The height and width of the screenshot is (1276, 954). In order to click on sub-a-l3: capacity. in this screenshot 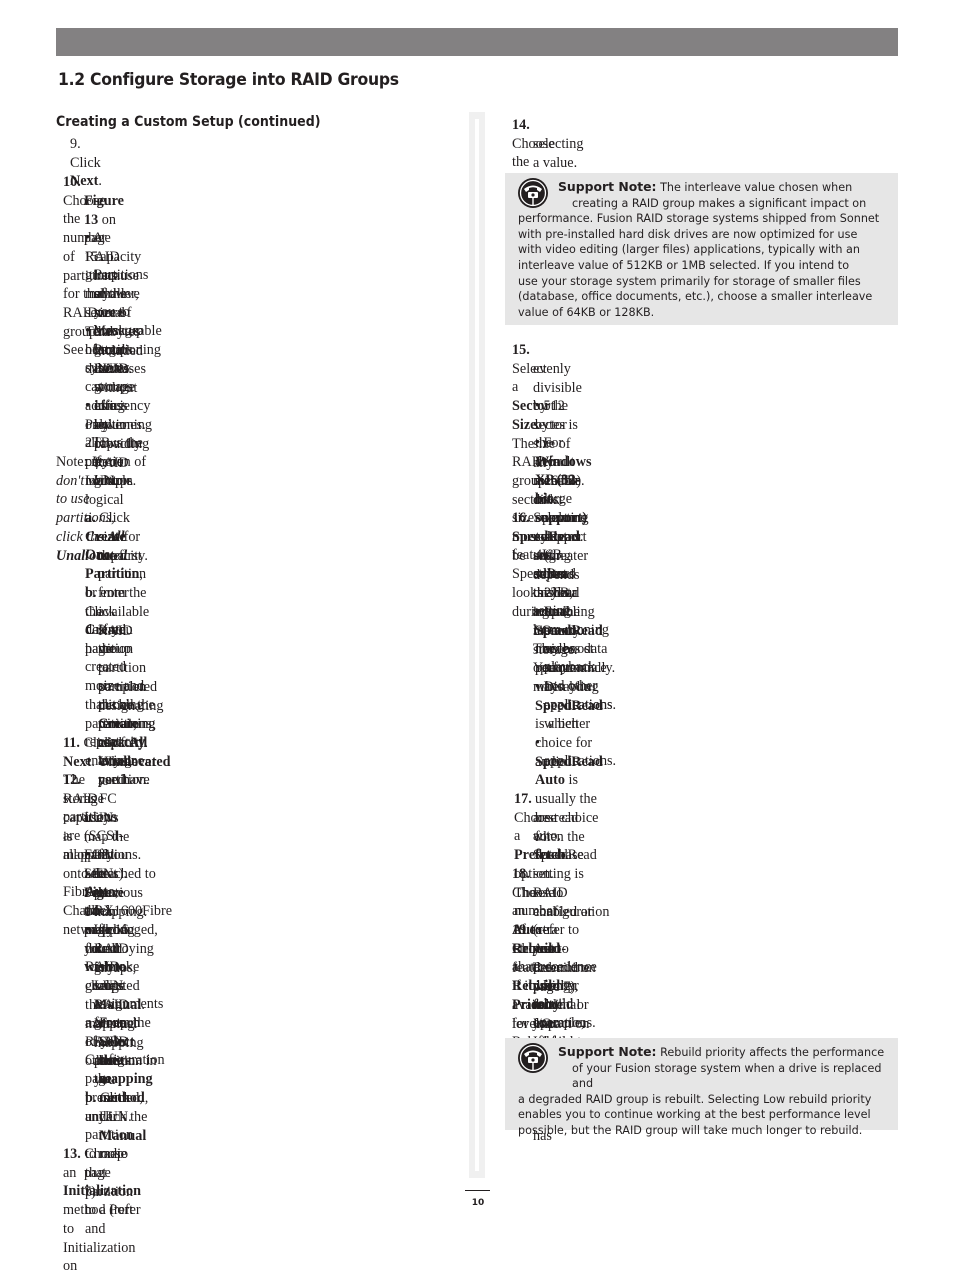, I will do `click(123, 556)`.